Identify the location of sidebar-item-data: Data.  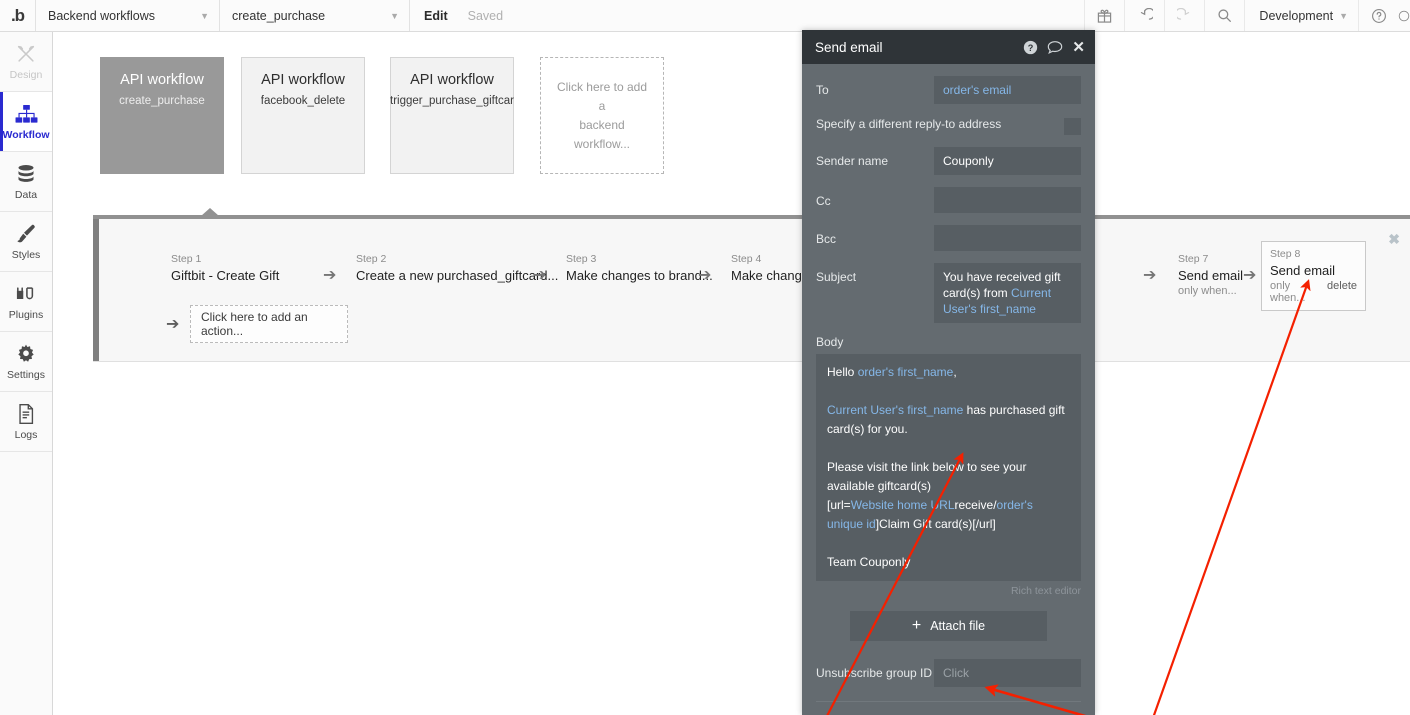
(26, 182).